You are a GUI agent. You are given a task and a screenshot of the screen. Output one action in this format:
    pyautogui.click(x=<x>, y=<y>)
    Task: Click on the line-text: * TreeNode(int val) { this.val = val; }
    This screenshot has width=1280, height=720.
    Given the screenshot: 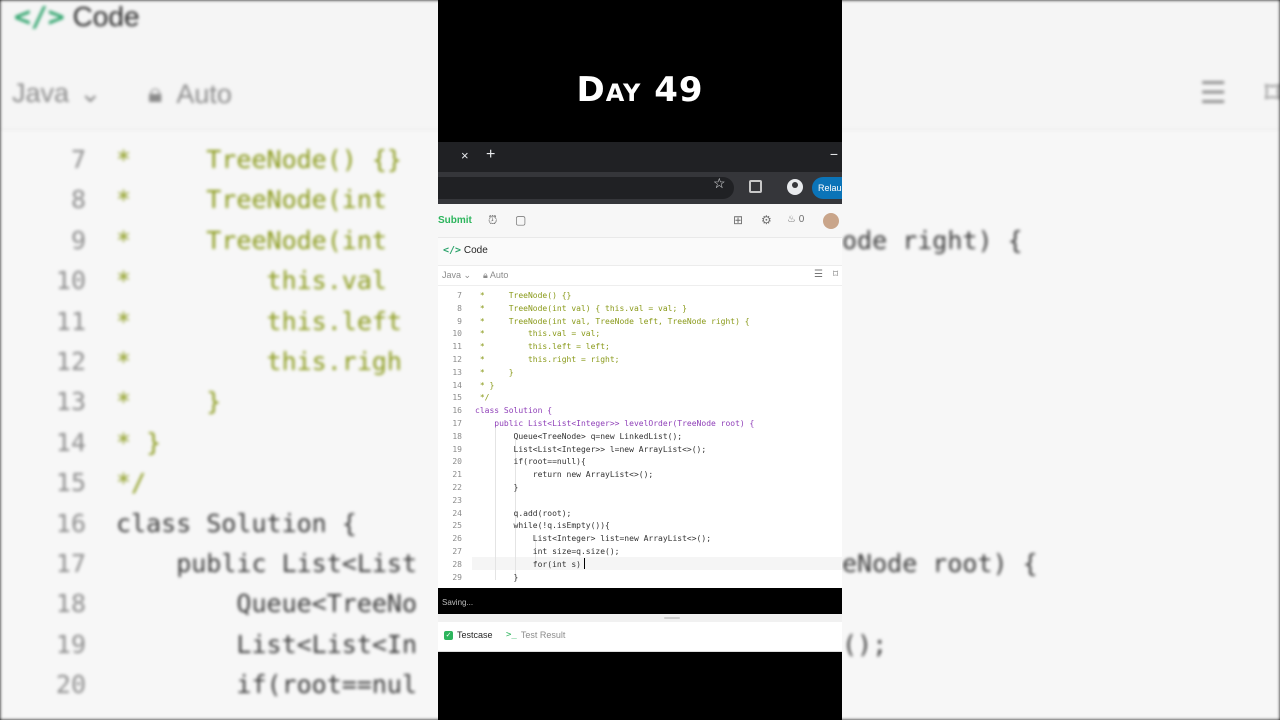 What is the action you would take?
    pyautogui.click(x=581, y=308)
    